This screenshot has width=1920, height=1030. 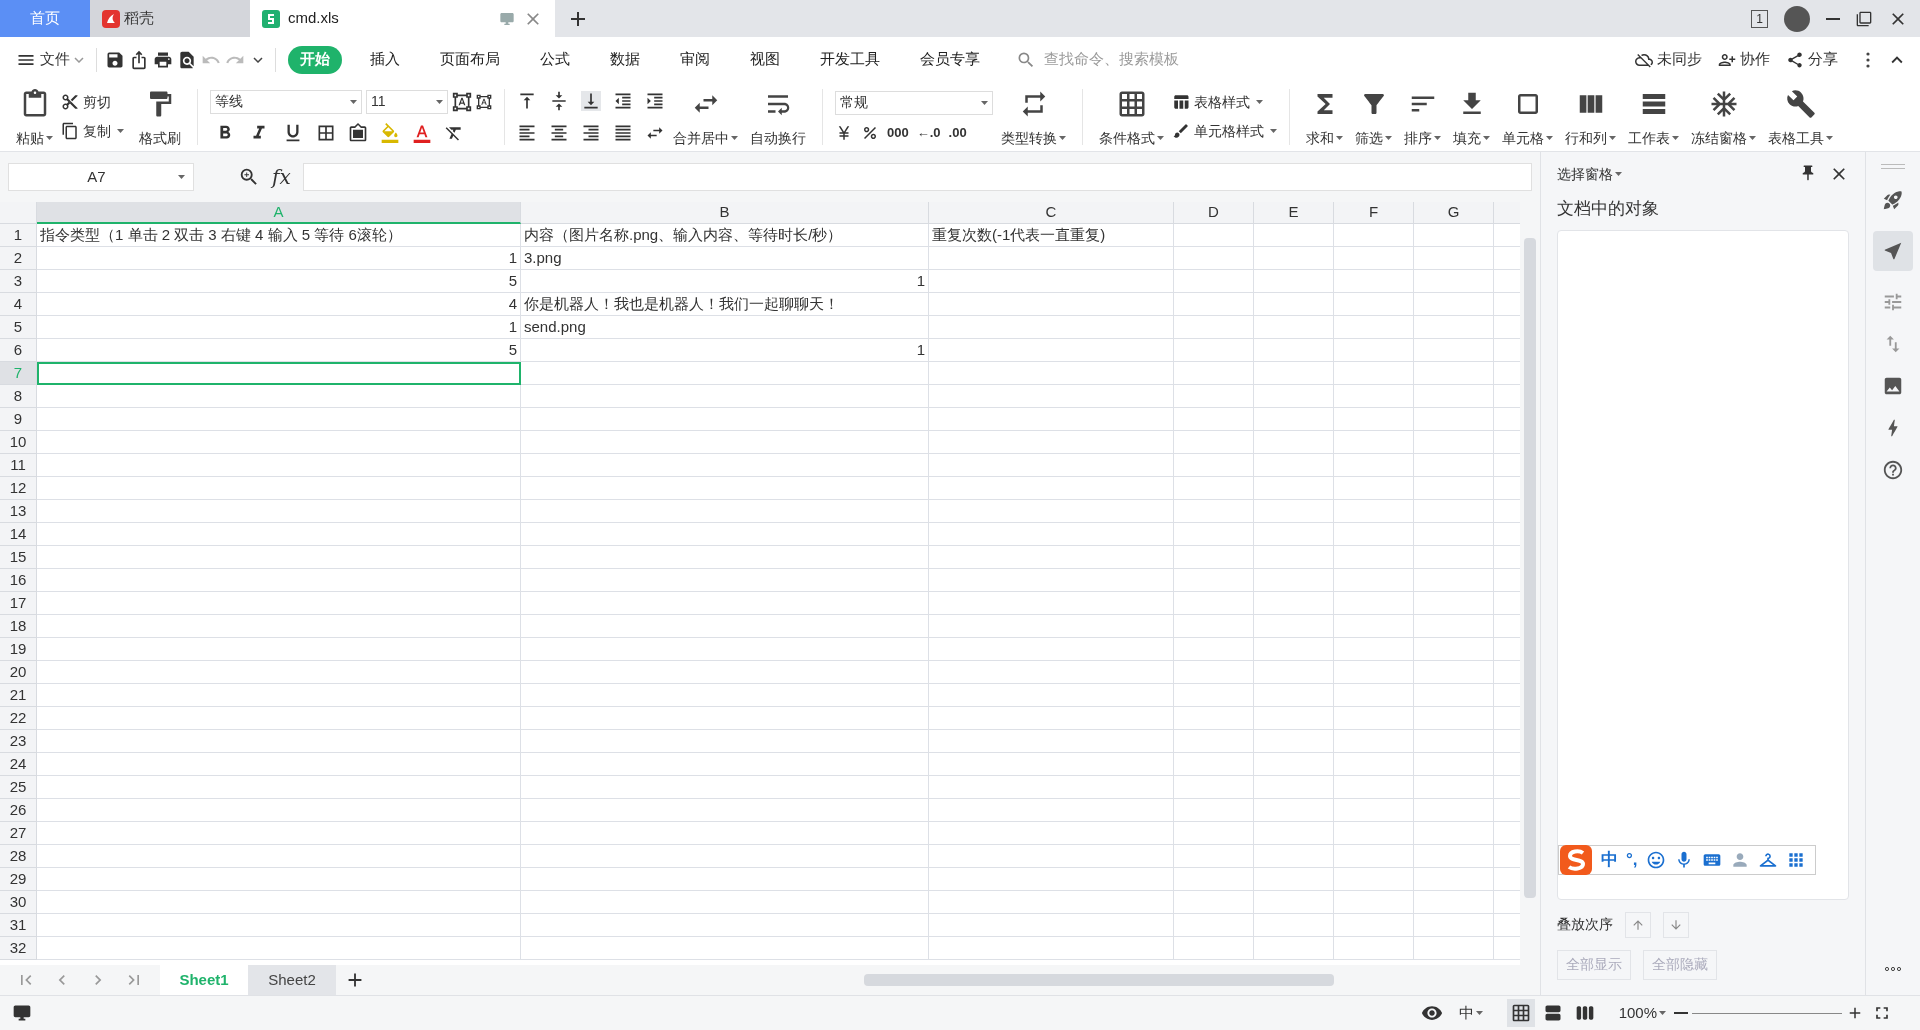 What do you see at coordinates (18, 488) in the screenshot?
I see `row-header: 12` at bounding box center [18, 488].